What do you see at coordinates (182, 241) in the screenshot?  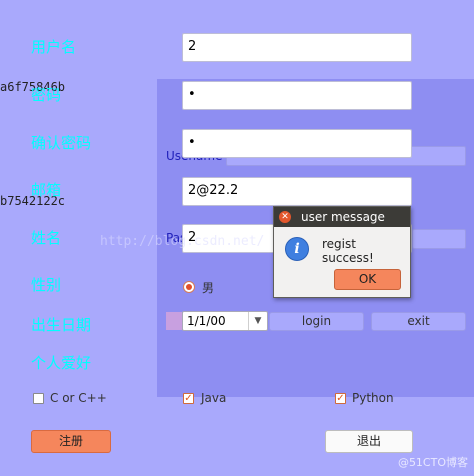 I see `watermark: http://blog.csdn.net/` at bounding box center [182, 241].